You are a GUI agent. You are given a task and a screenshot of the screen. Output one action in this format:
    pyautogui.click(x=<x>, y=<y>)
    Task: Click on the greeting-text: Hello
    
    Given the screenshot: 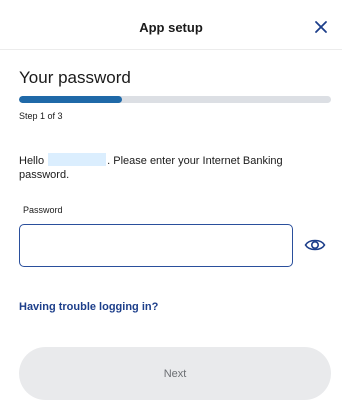 What is the action you would take?
    pyautogui.click(x=32, y=161)
    